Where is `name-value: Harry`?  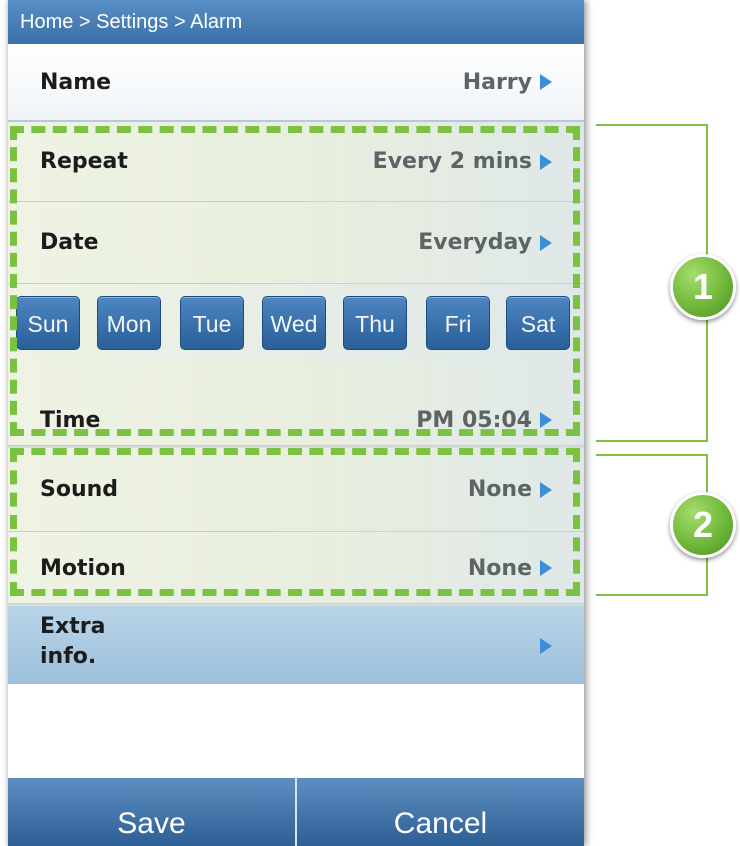
name-value: Harry is located at coordinates (497, 82).